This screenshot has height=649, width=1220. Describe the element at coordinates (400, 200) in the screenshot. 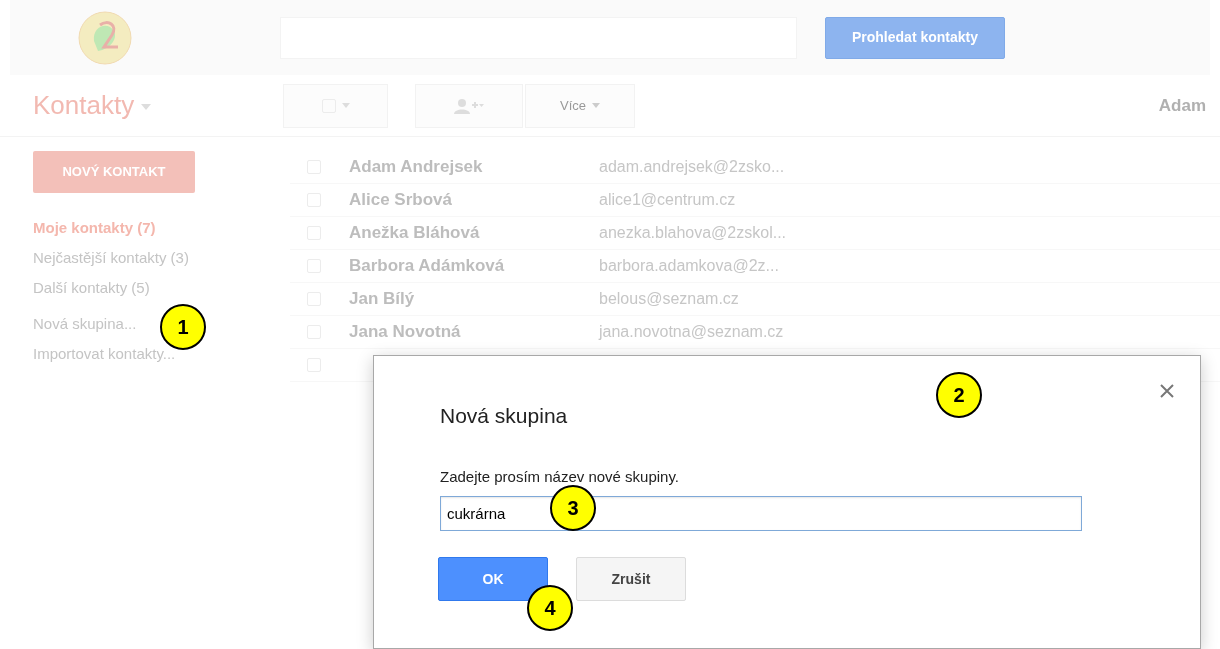

I see `contact-name: Alice Srbová` at that location.